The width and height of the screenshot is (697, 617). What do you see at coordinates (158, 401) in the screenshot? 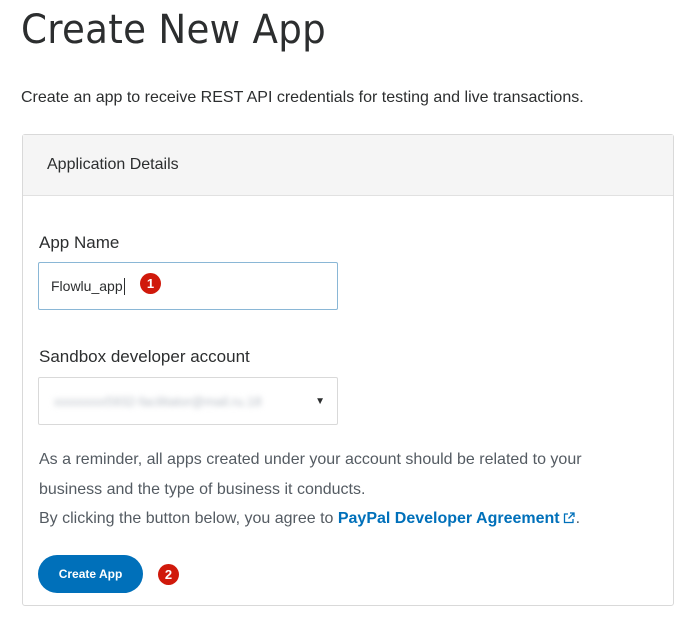
I see `sandbox-account-value: xxxxxxxx5932-facilitator@mail.ru.18` at bounding box center [158, 401].